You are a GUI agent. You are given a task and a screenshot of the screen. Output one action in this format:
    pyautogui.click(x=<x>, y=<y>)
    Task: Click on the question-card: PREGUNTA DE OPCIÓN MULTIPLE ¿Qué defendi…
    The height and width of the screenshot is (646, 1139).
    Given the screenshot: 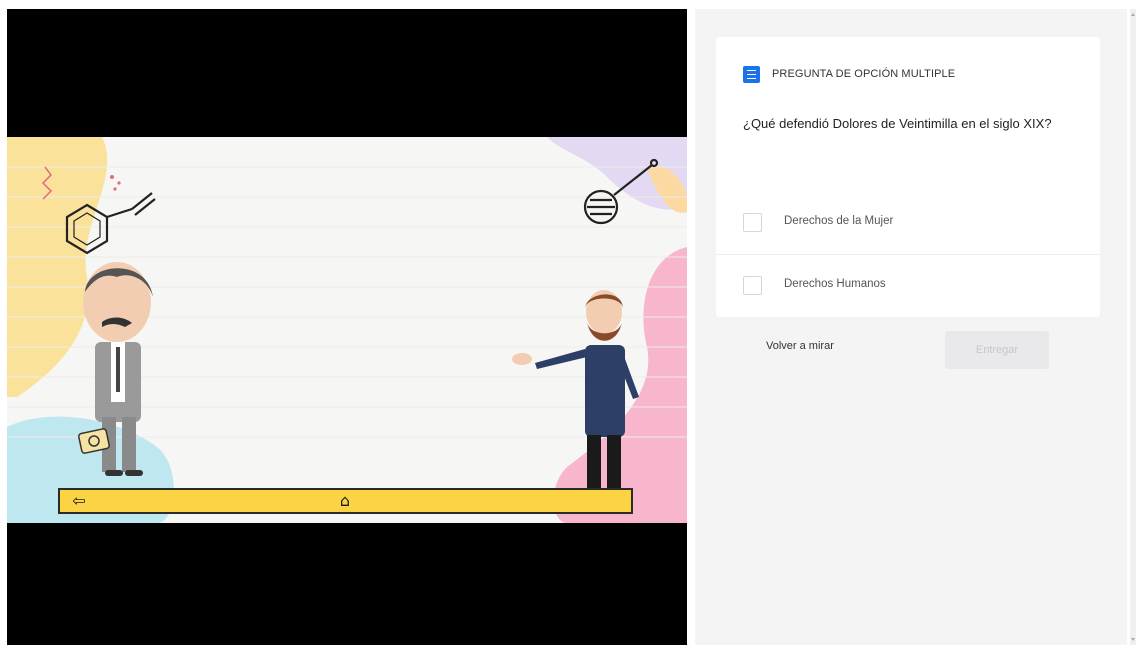 What is the action you would take?
    pyautogui.click(x=908, y=177)
    